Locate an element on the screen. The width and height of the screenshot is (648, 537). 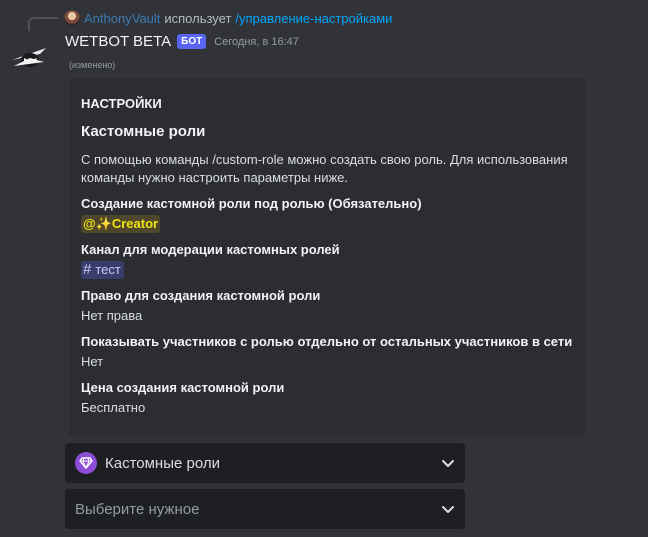
field-name: Цена создания кастомной роли is located at coordinates (183, 387).